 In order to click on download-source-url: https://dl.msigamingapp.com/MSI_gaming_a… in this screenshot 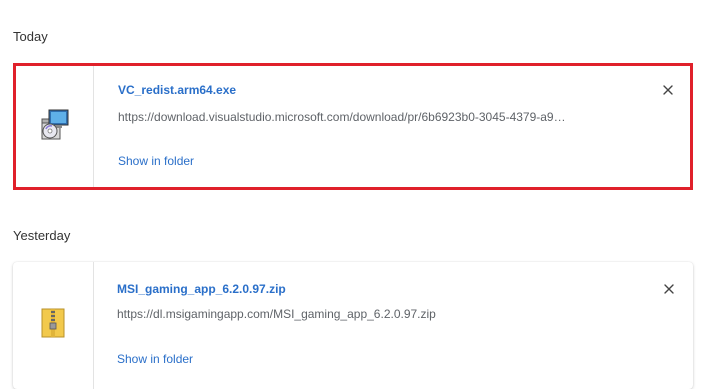, I will do `click(367, 314)`.